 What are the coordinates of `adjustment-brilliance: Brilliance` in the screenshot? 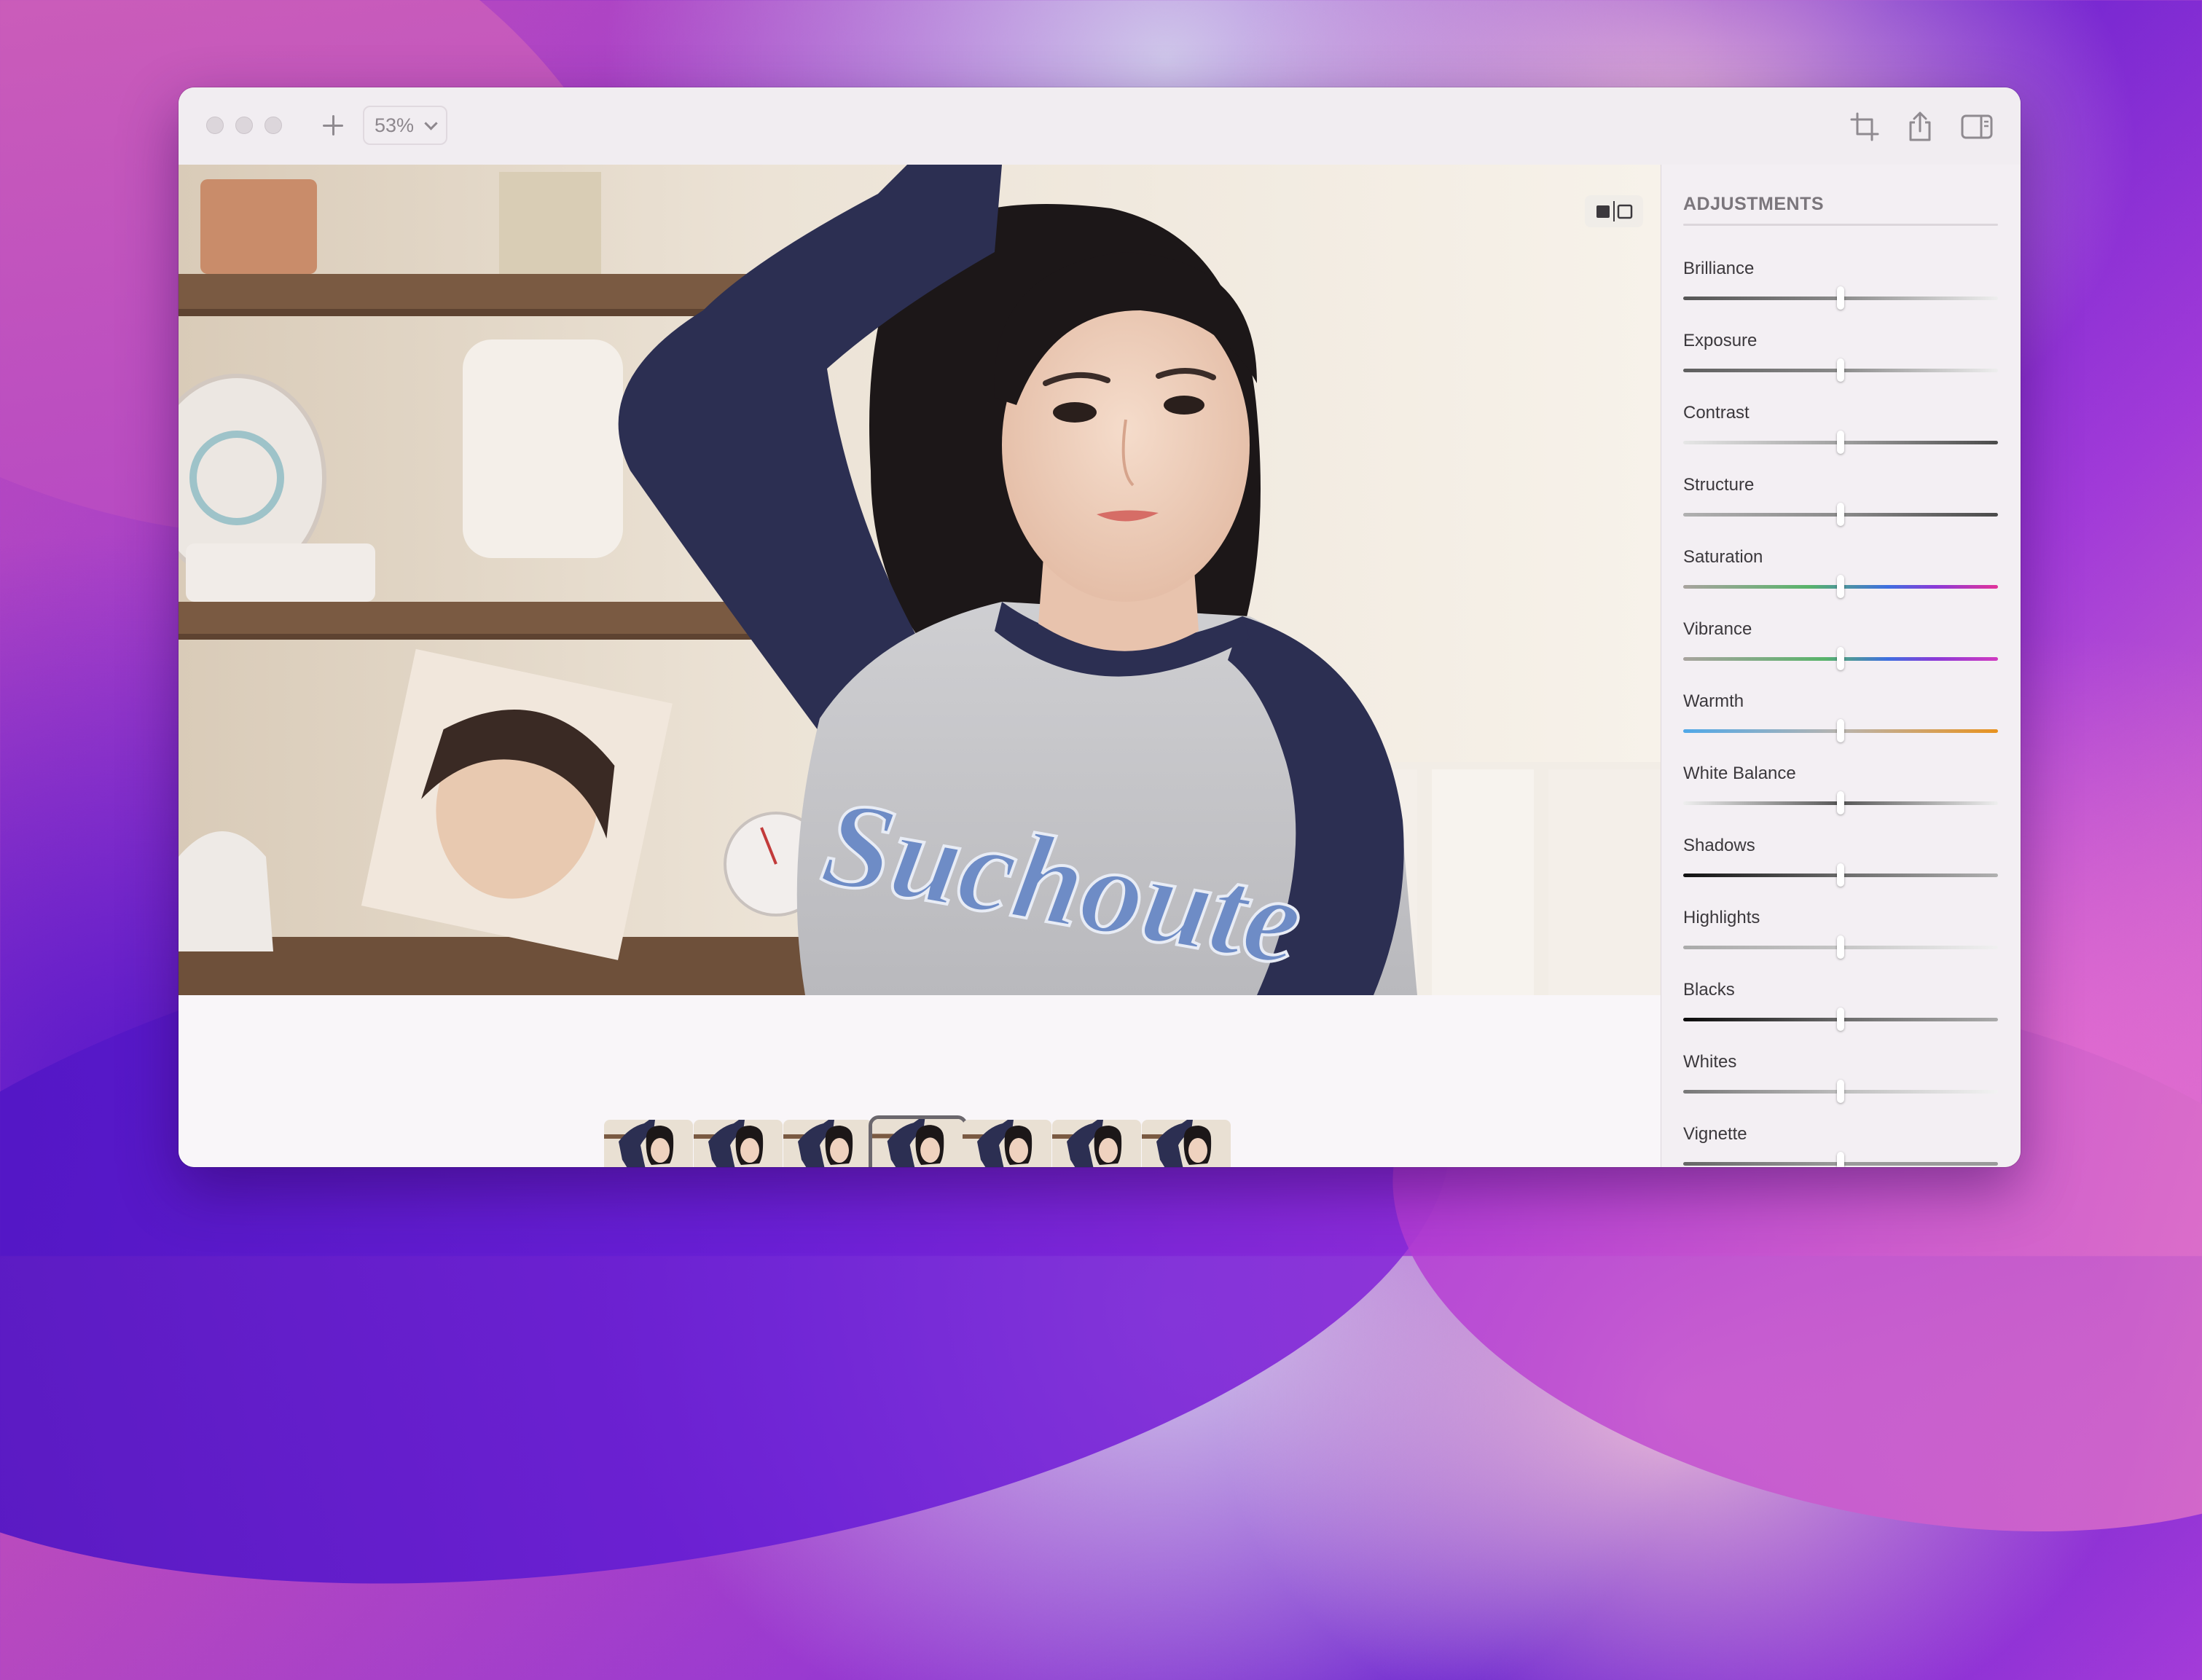 It's located at (1841, 295).